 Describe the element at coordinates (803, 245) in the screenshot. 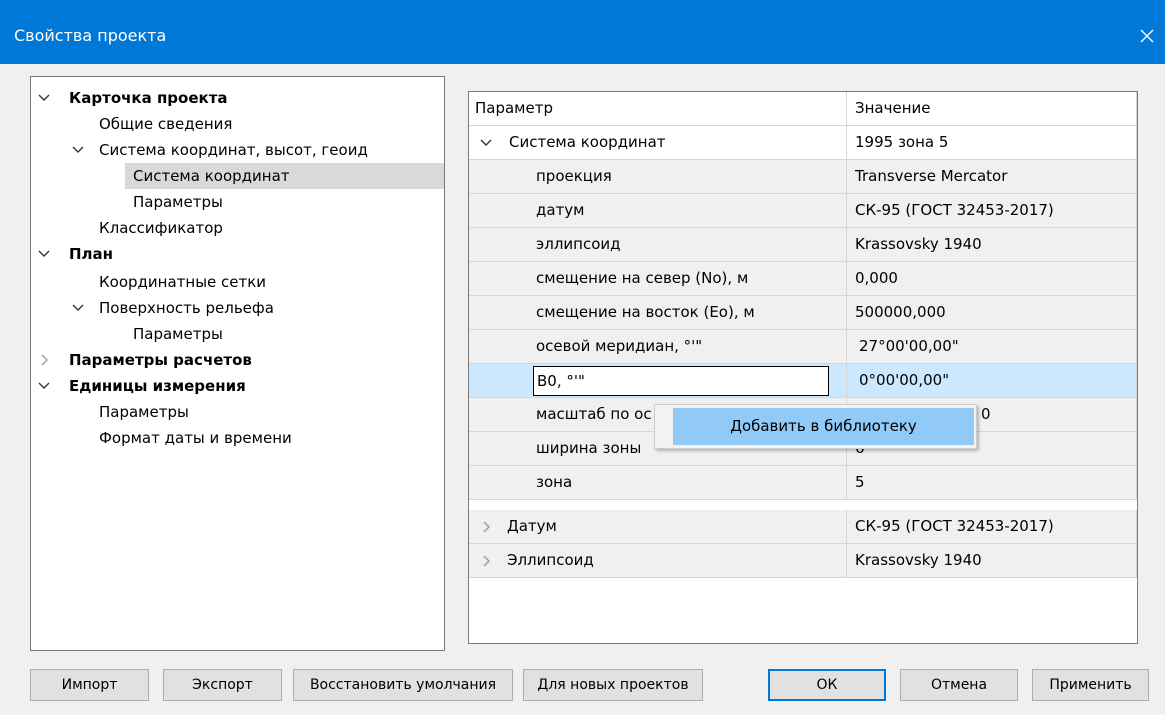

I see `grid-row-ellipsoid: эллипсоид Krassovsky 1940` at that location.